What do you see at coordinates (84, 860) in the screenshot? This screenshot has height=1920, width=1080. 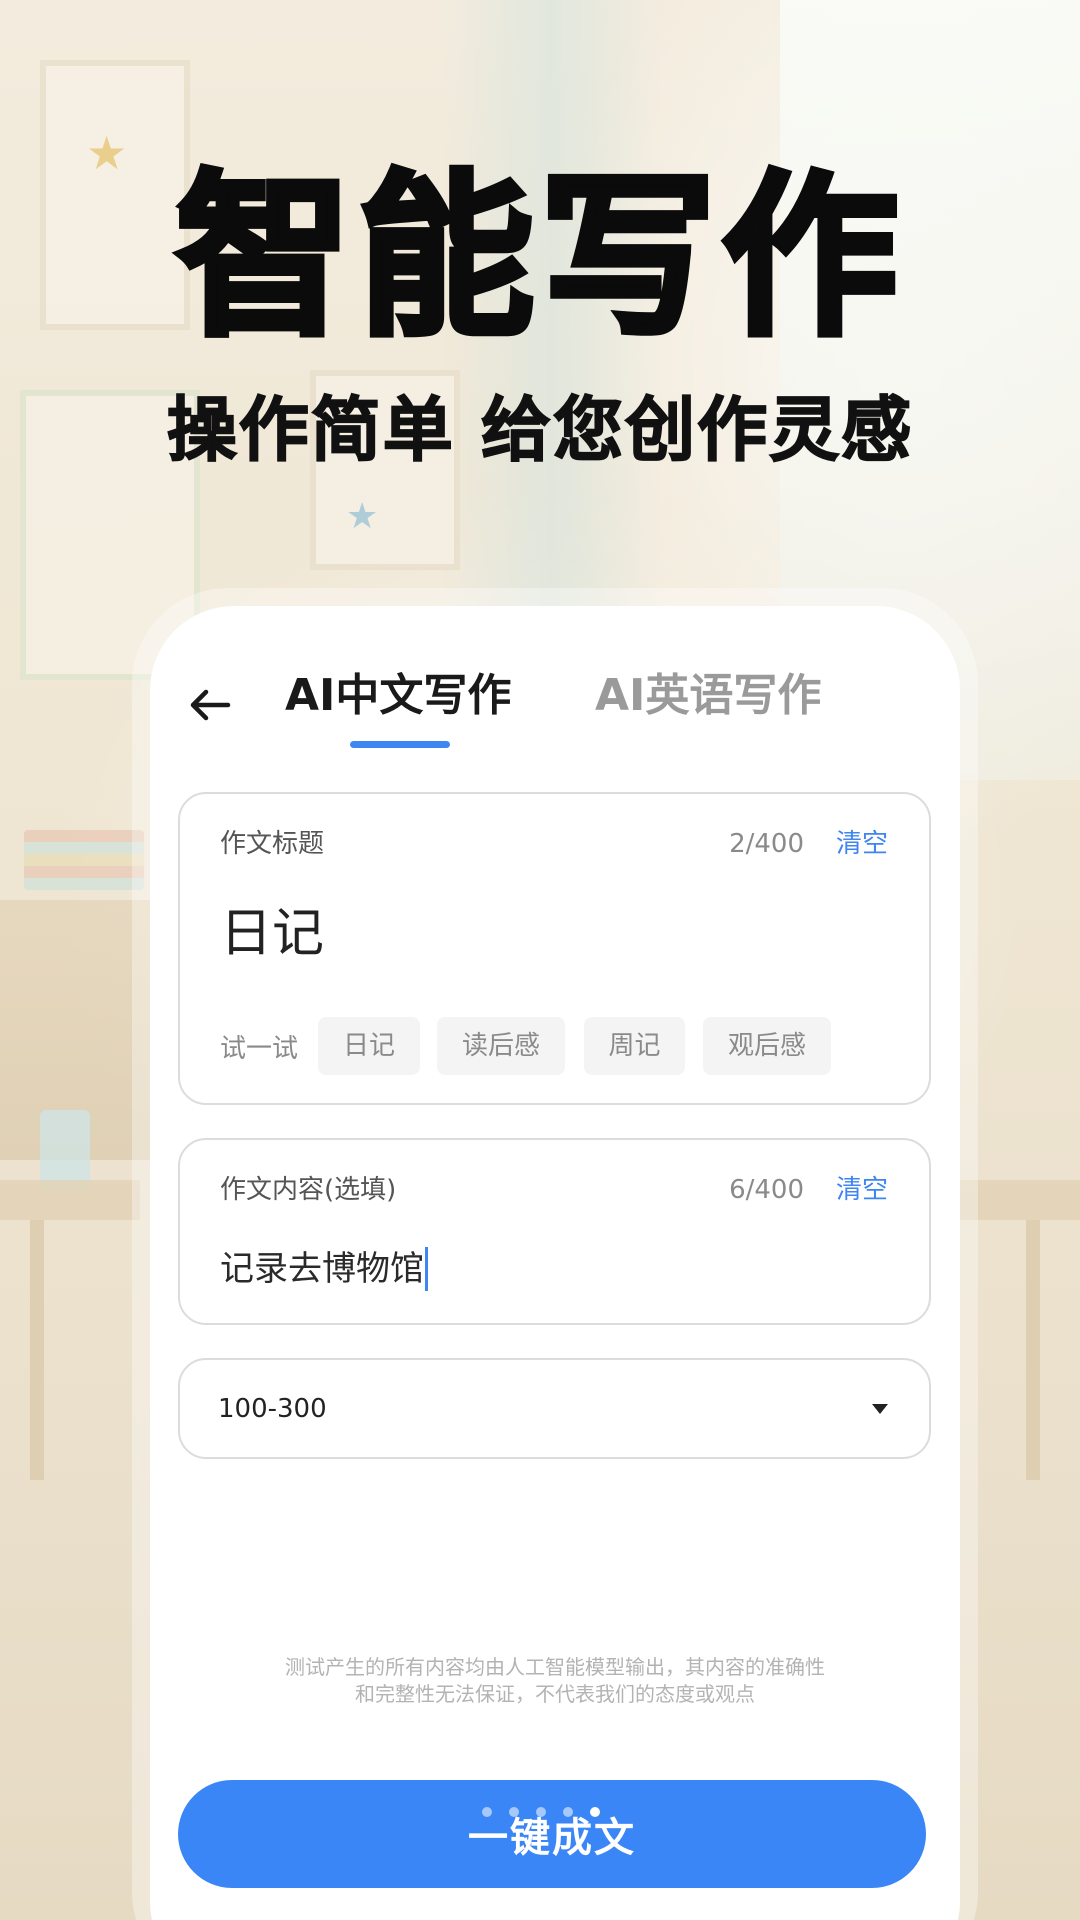 I see `background-books` at bounding box center [84, 860].